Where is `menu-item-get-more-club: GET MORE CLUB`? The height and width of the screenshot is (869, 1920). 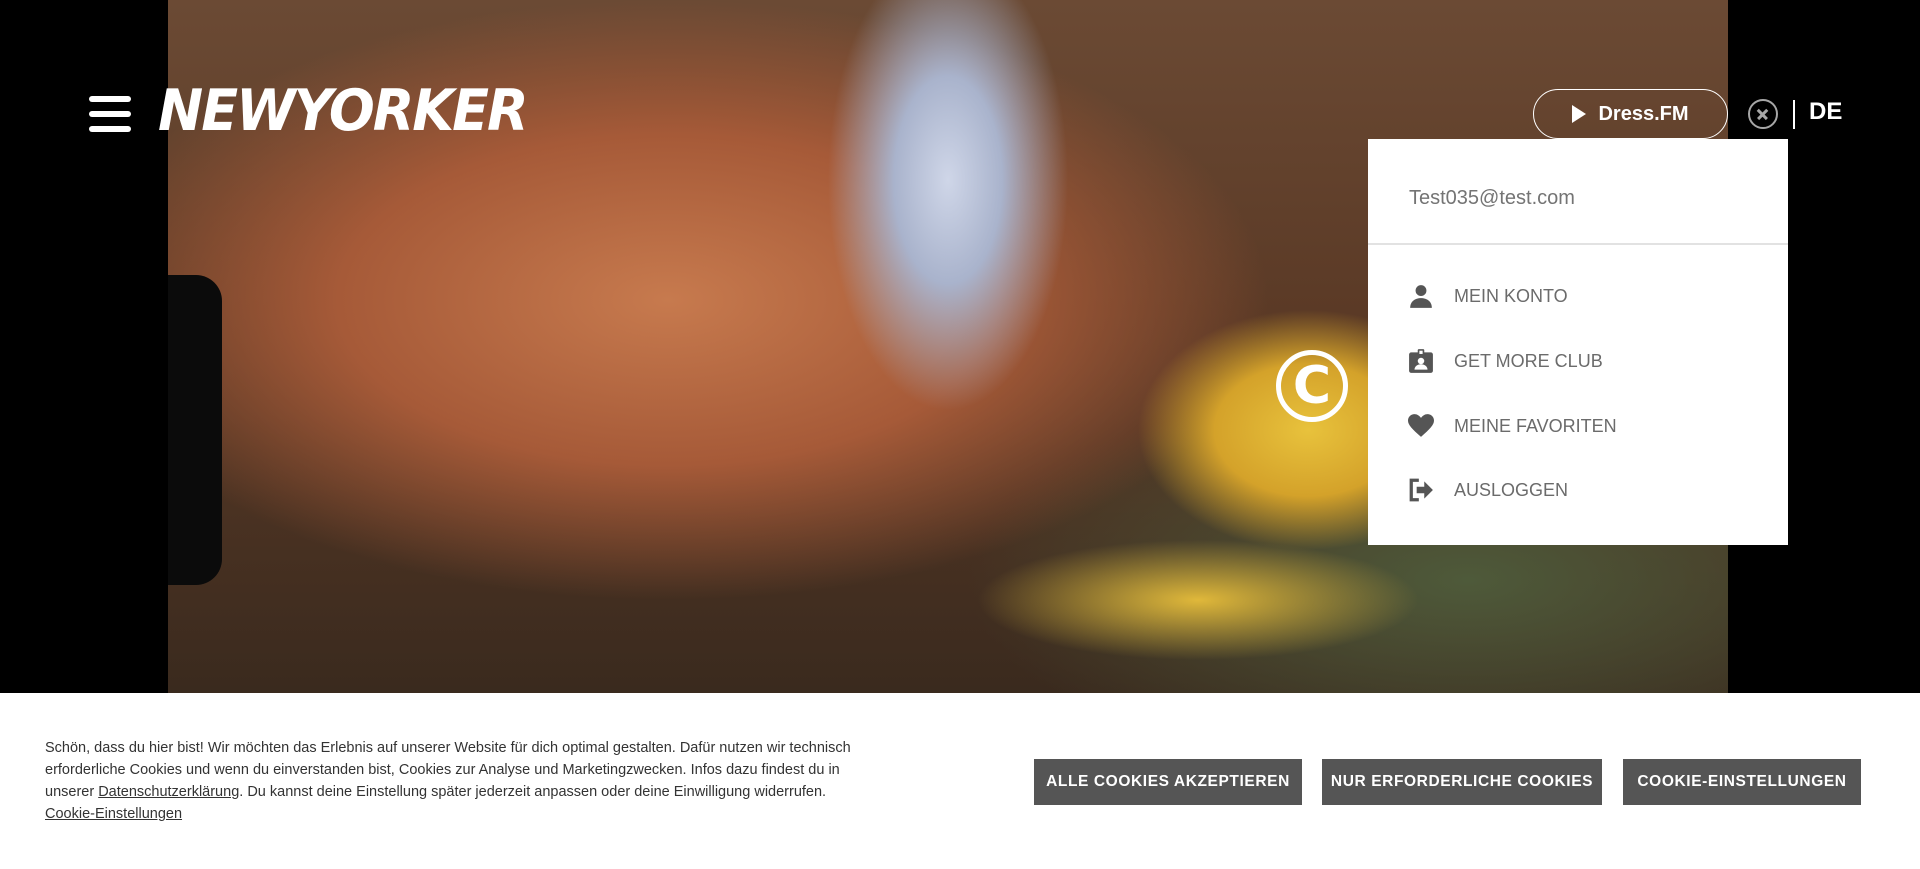 menu-item-get-more-club: GET MORE CLUB is located at coordinates (1505, 361).